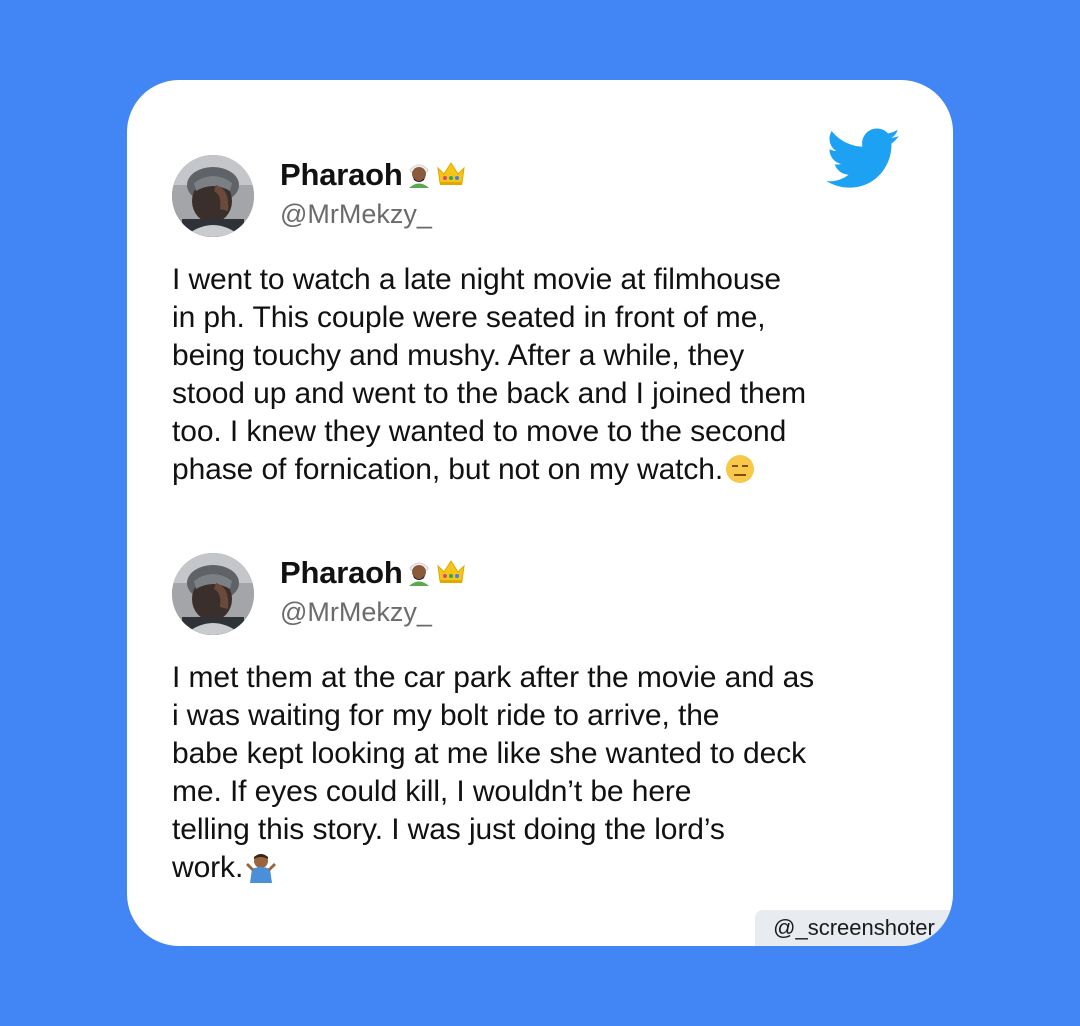  What do you see at coordinates (854, 928) in the screenshot?
I see `watermark: @_screenshoter` at bounding box center [854, 928].